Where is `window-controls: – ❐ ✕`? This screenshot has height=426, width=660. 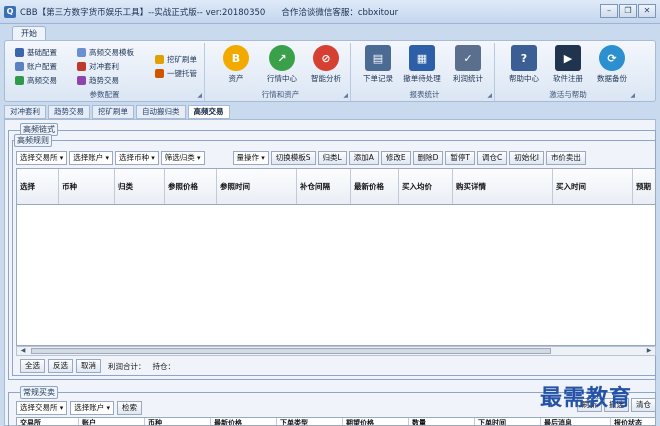
window-controls: – ❐ ✕ is located at coordinates (628, 11).